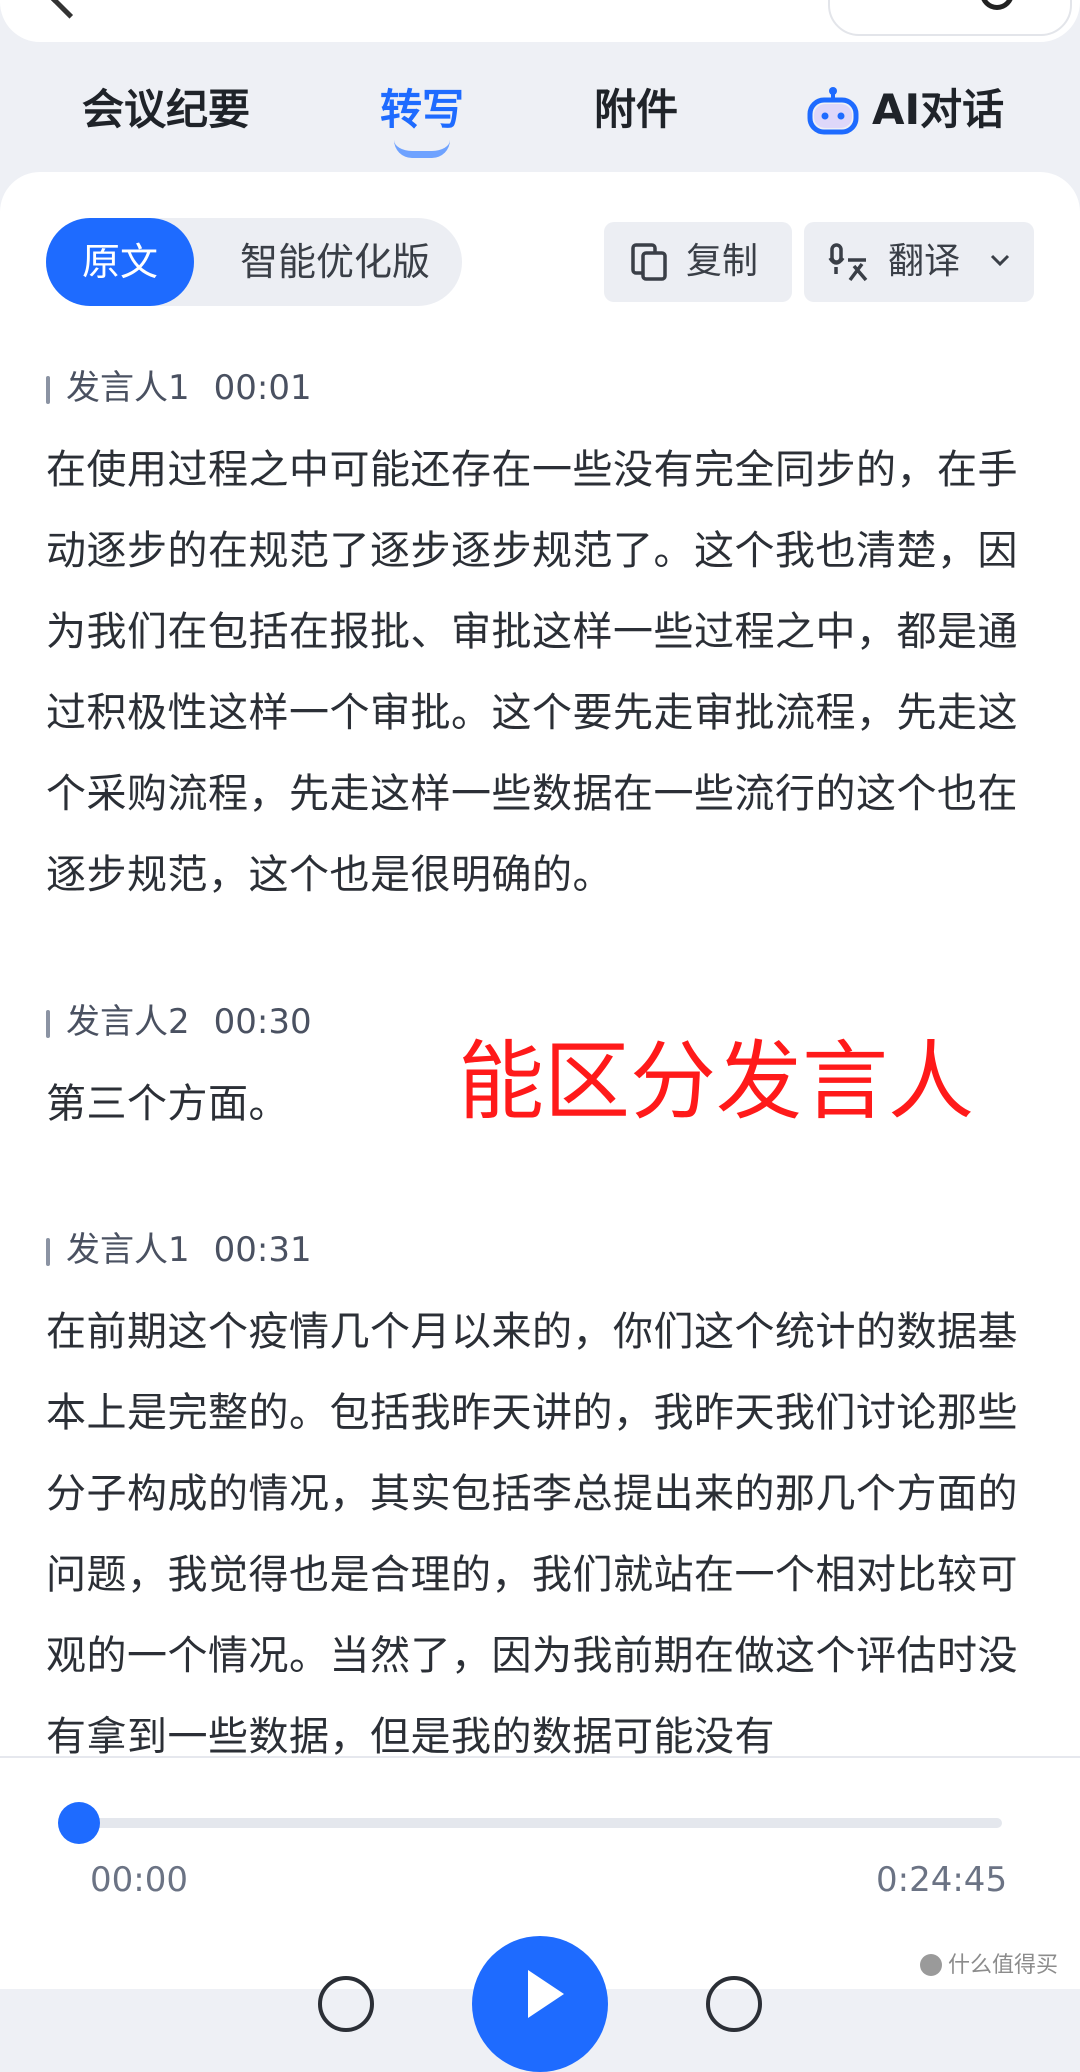 This screenshot has width=1080, height=2072. I want to click on annotation-overlay: 能区分发言人, so click(716, 1082).